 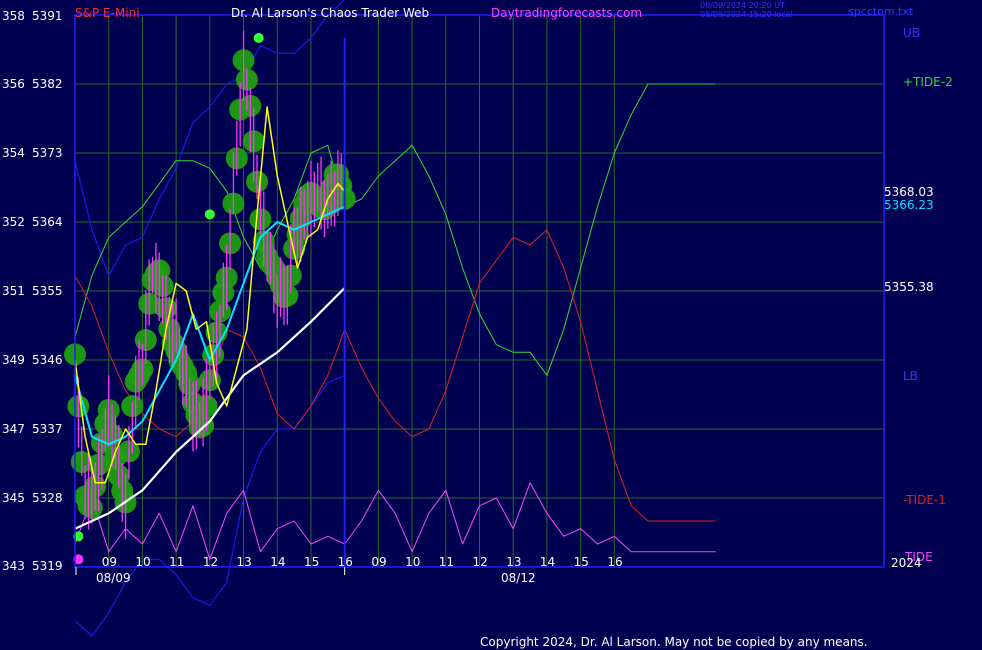 I want to click on y-count-label: 345, so click(x=13, y=498).